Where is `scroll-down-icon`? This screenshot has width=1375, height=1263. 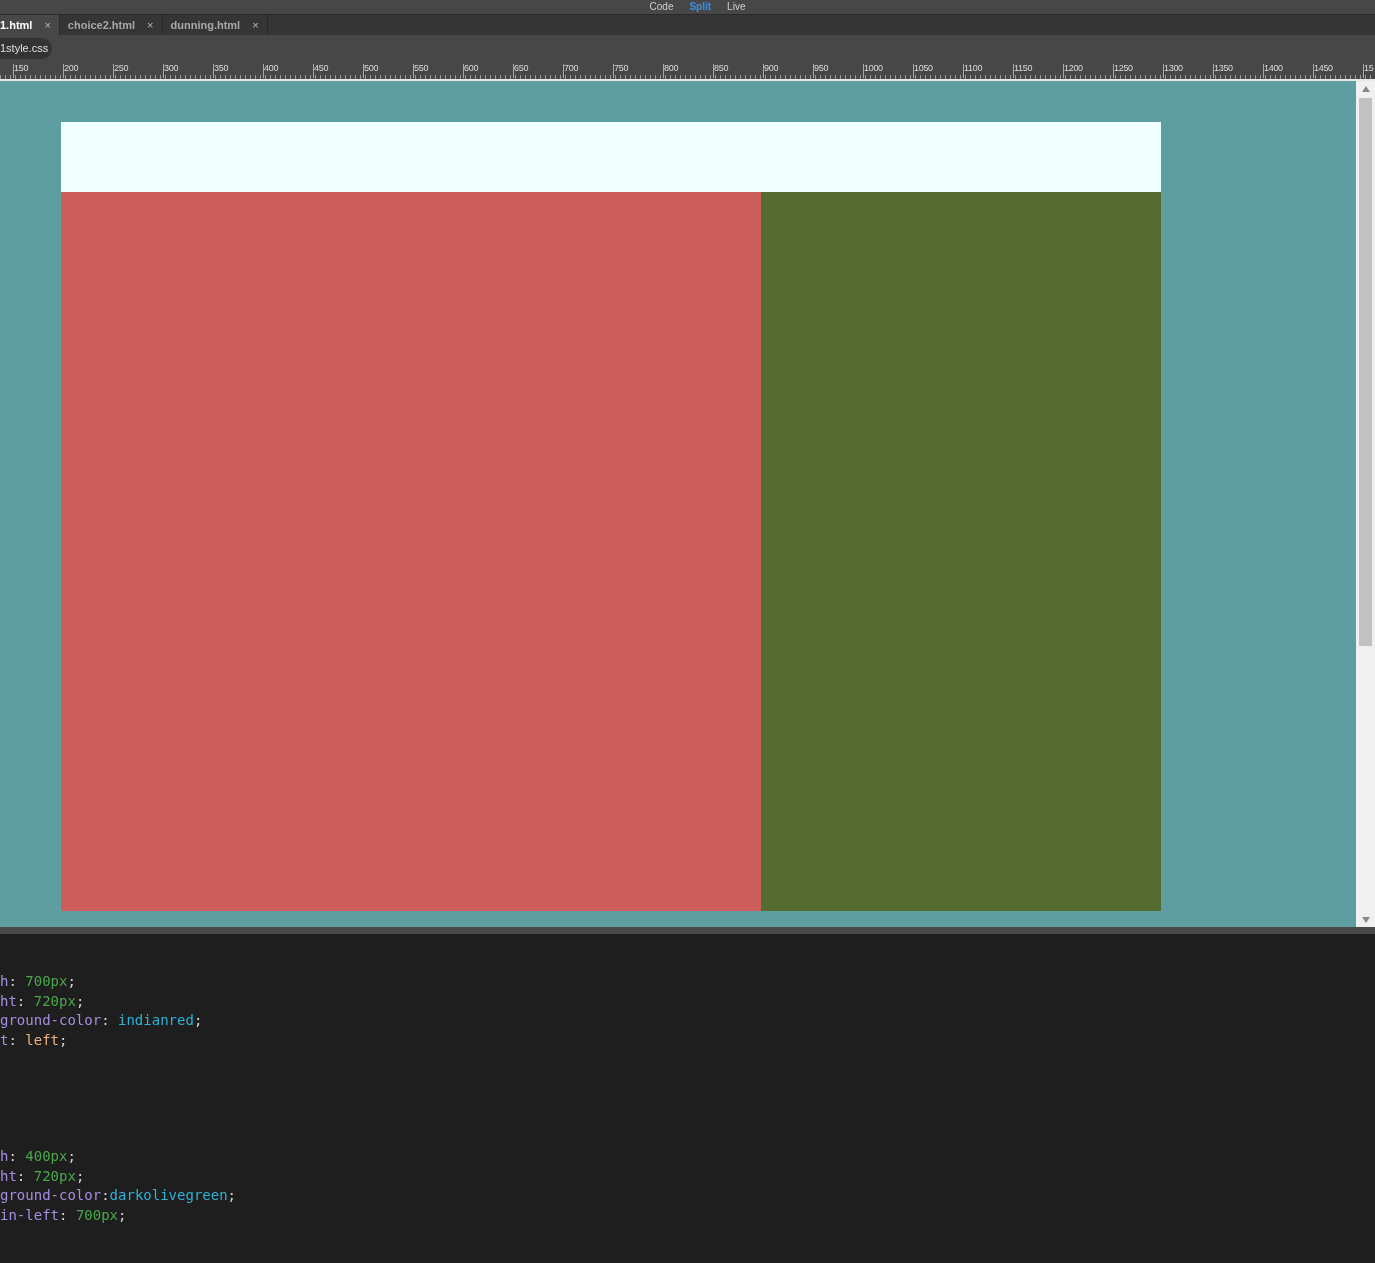 scroll-down-icon is located at coordinates (1365, 920).